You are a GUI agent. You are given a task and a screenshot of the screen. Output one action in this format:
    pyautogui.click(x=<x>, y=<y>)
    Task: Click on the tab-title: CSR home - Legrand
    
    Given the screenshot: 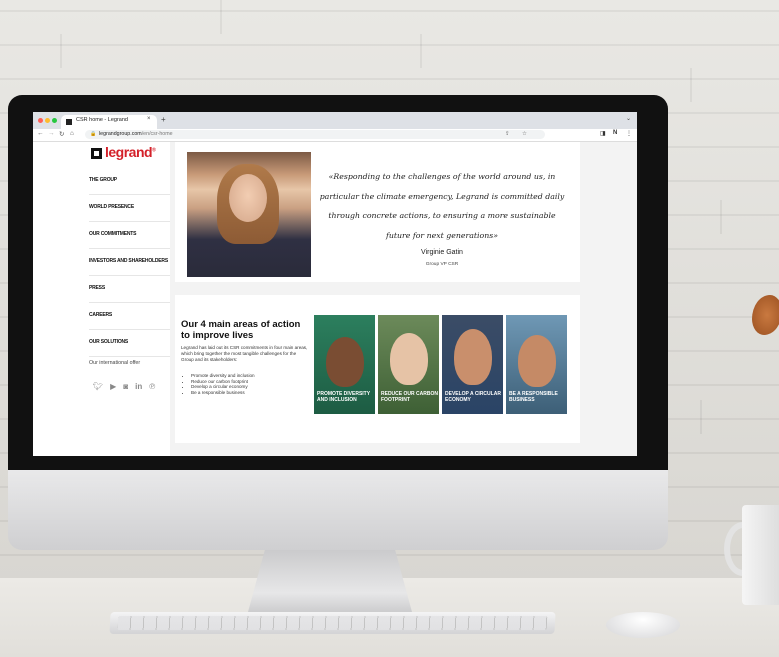 What is the action you would take?
    pyautogui.click(x=102, y=120)
    